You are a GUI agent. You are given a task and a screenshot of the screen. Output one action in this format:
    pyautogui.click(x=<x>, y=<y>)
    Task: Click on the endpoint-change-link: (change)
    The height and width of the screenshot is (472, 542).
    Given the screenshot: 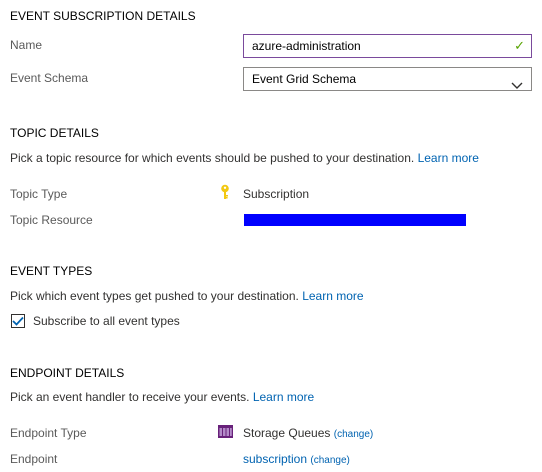 What is the action you would take?
    pyautogui.click(x=329, y=460)
    